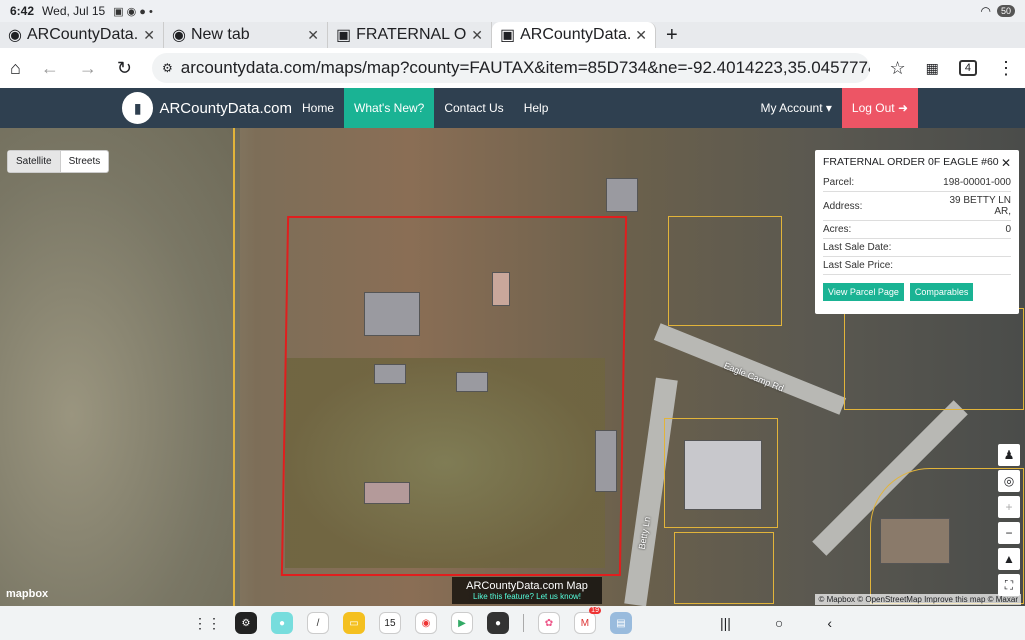  What do you see at coordinates (34, 161) in the screenshot?
I see `satellite-button: Satellite` at bounding box center [34, 161].